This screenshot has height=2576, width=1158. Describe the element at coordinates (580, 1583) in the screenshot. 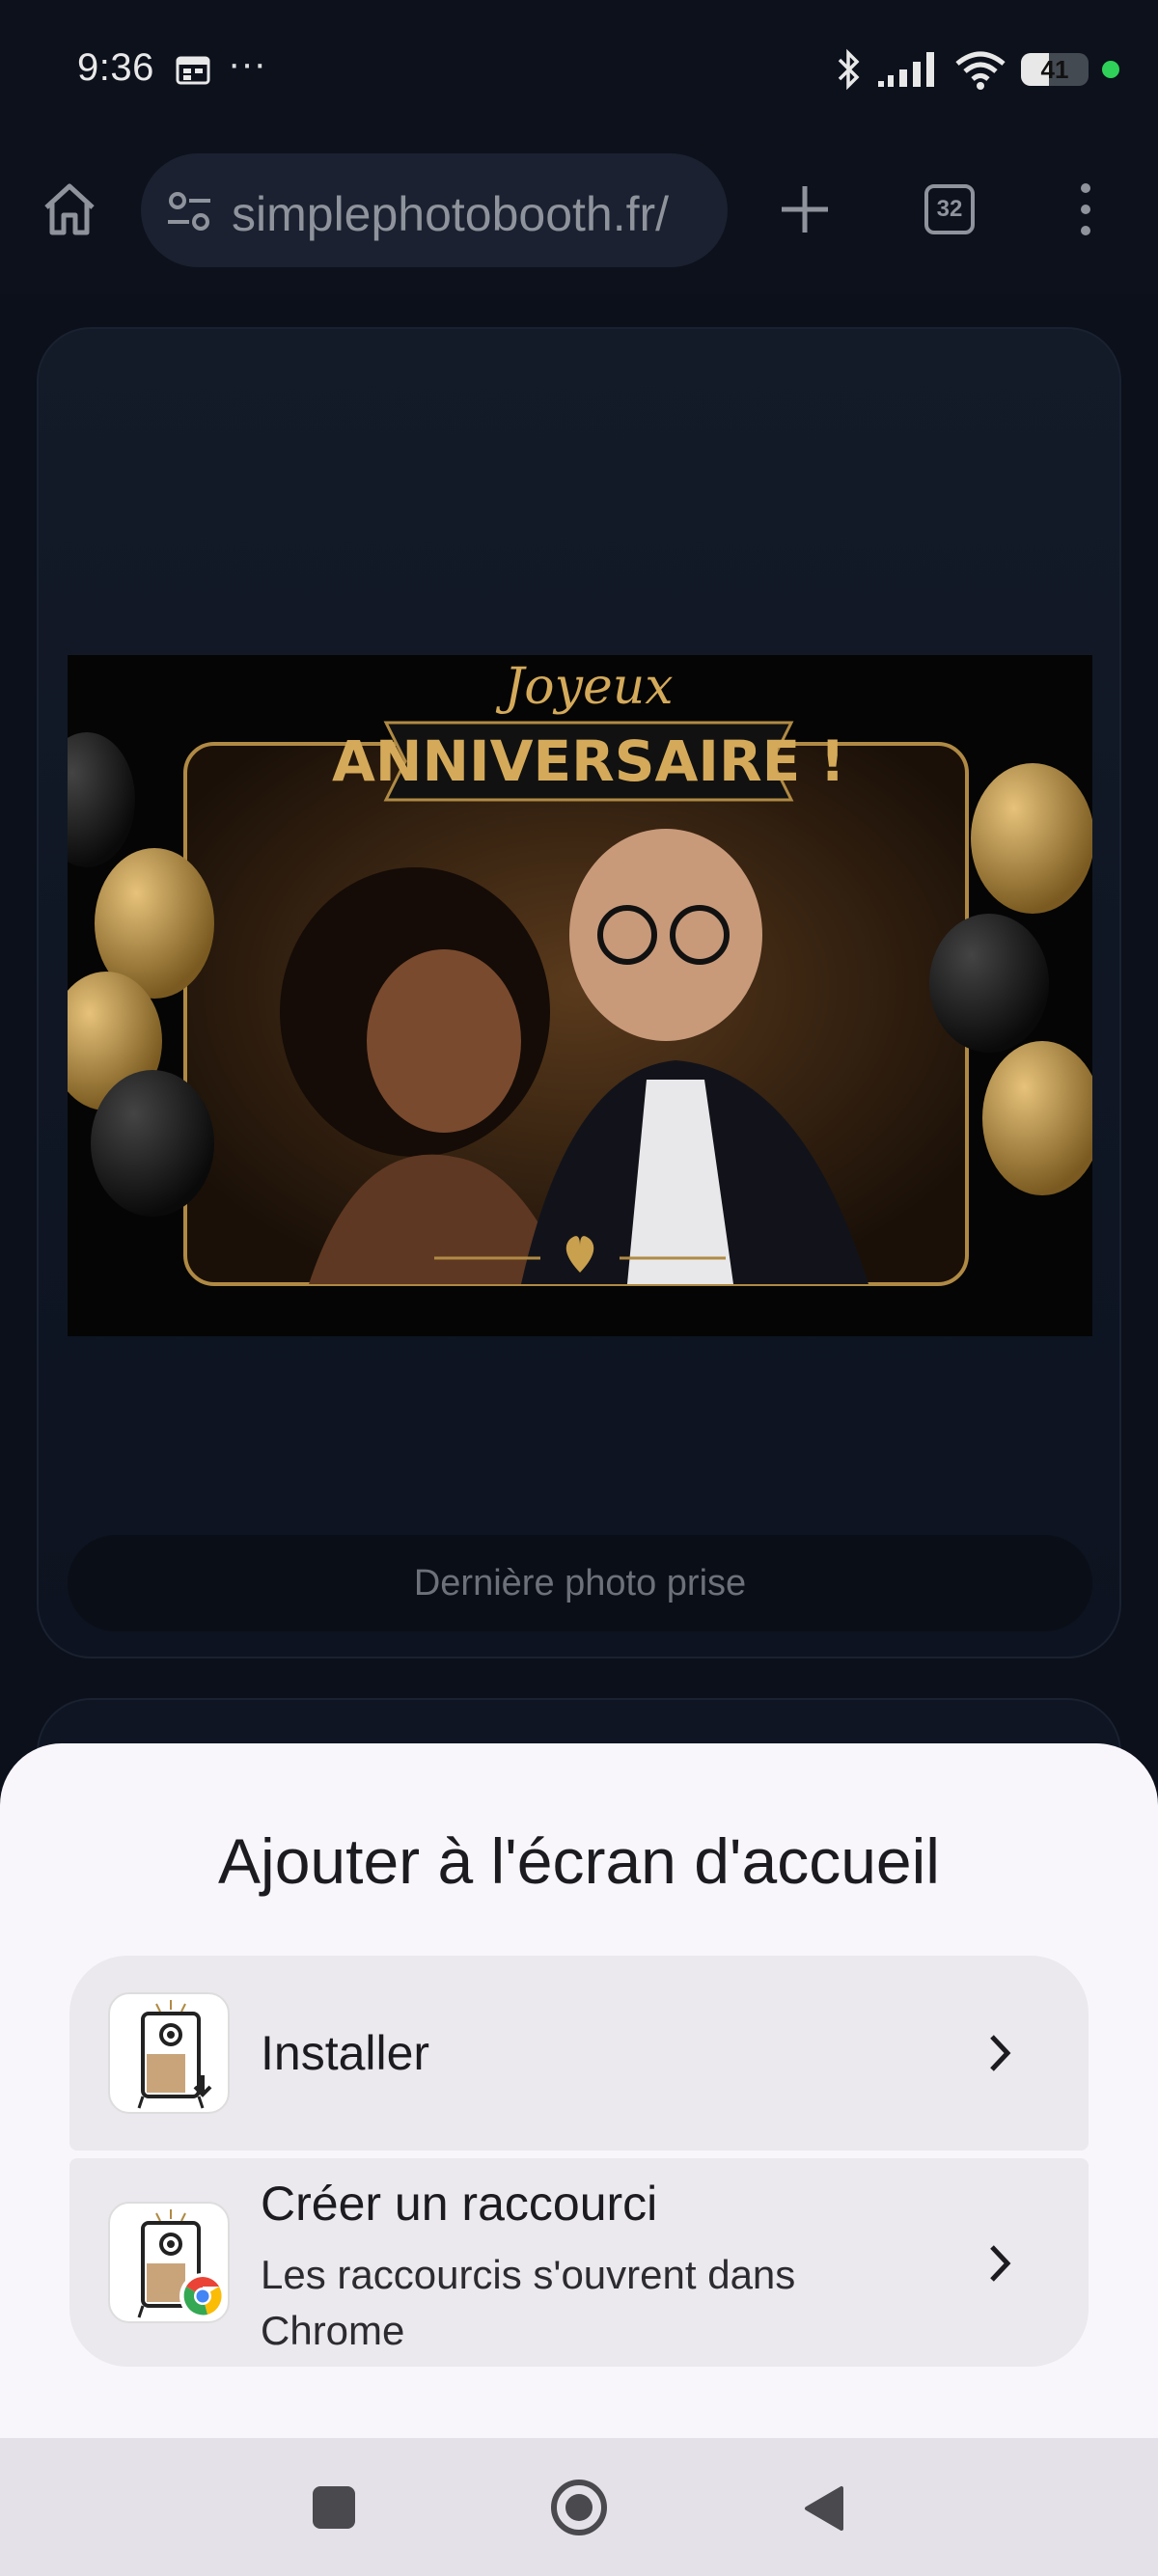

I see `last-photo-button: Dernière photo prise` at that location.